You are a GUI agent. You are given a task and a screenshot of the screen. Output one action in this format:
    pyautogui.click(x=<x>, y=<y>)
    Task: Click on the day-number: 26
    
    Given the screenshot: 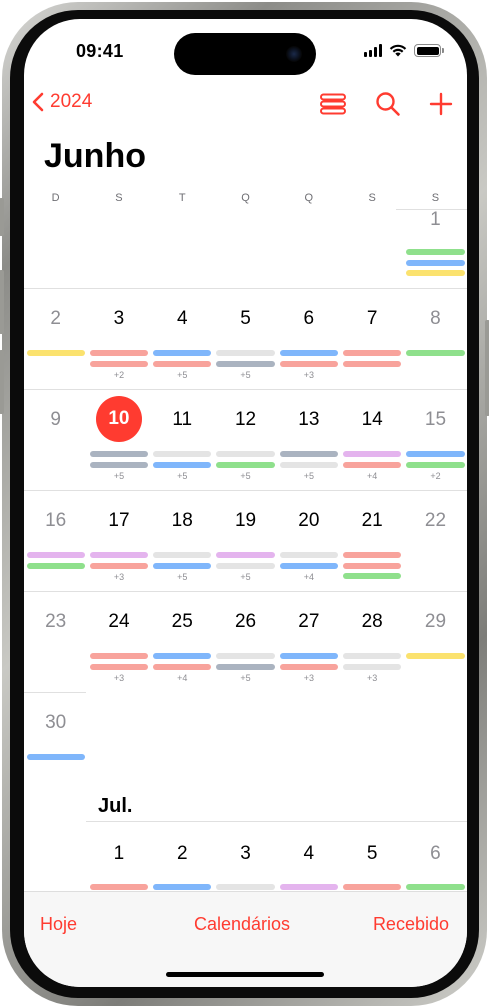 What is the action you would take?
    pyautogui.click(x=245, y=622)
    